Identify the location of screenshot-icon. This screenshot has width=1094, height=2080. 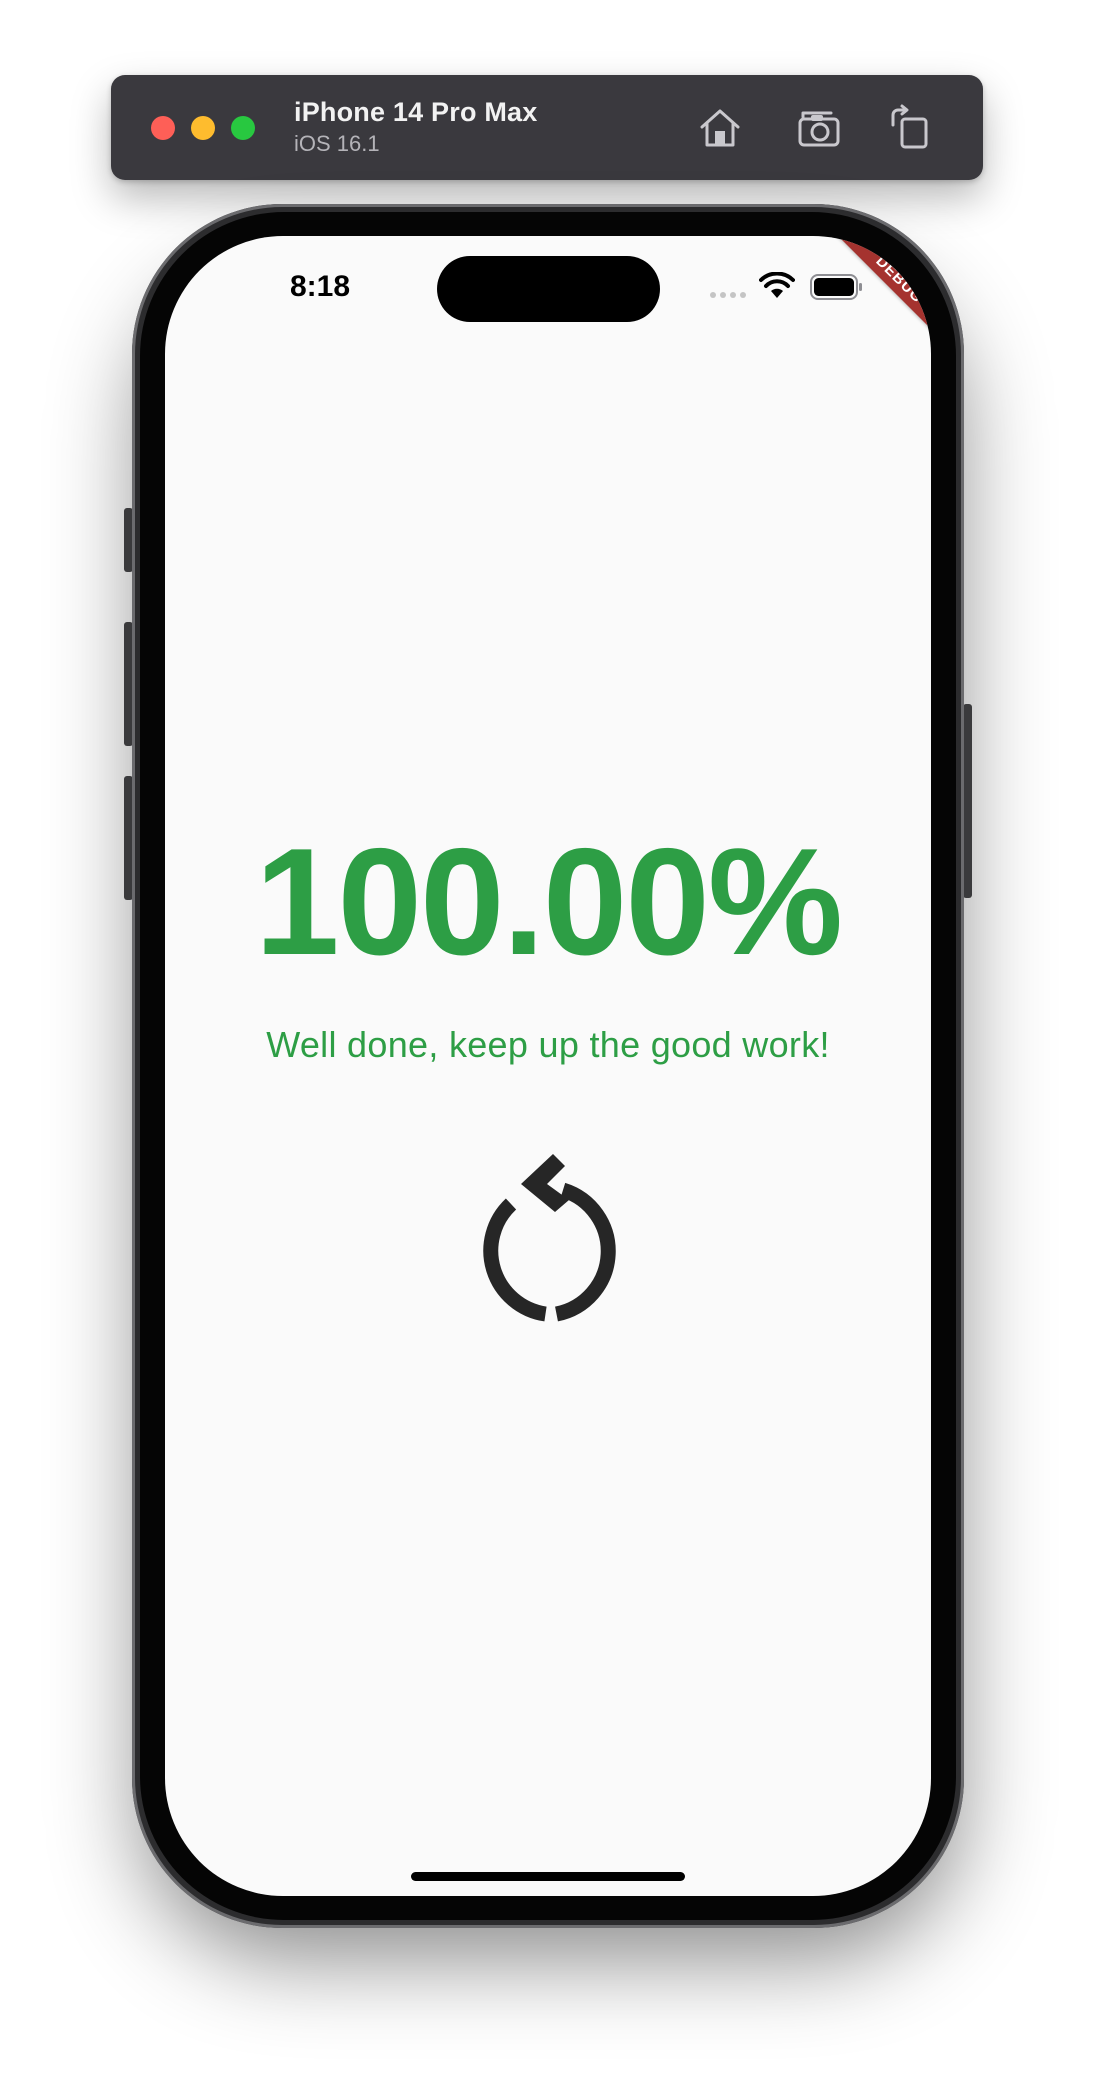
(819, 128).